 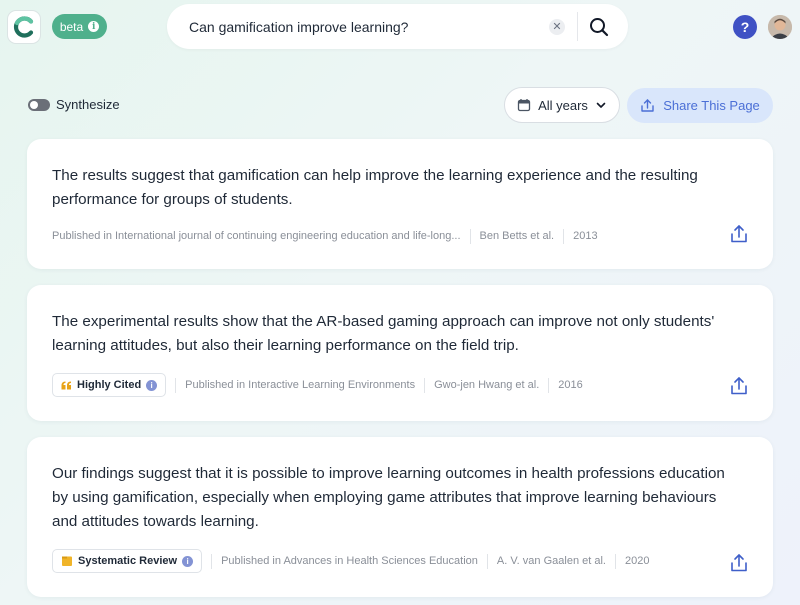 What do you see at coordinates (400, 106) in the screenshot?
I see `toolbar: Synthesize All years Share This Page` at bounding box center [400, 106].